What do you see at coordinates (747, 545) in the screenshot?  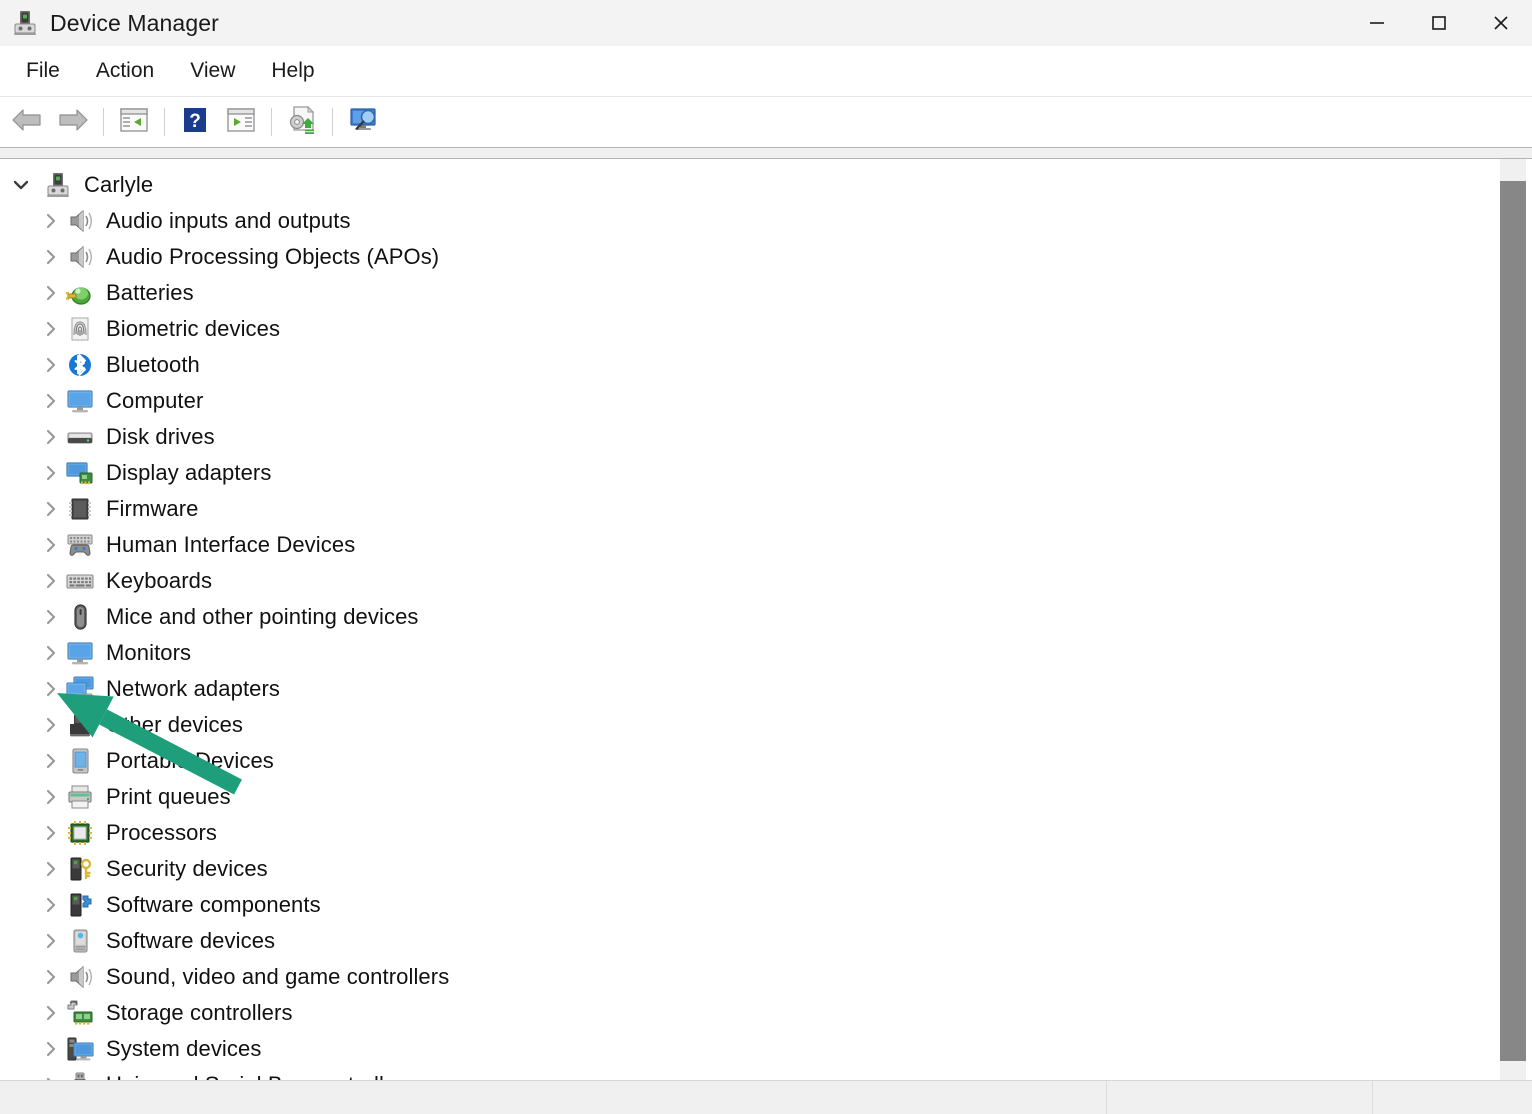 I see `tree-item-human-interface-devices: Human Interface Devices` at bounding box center [747, 545].